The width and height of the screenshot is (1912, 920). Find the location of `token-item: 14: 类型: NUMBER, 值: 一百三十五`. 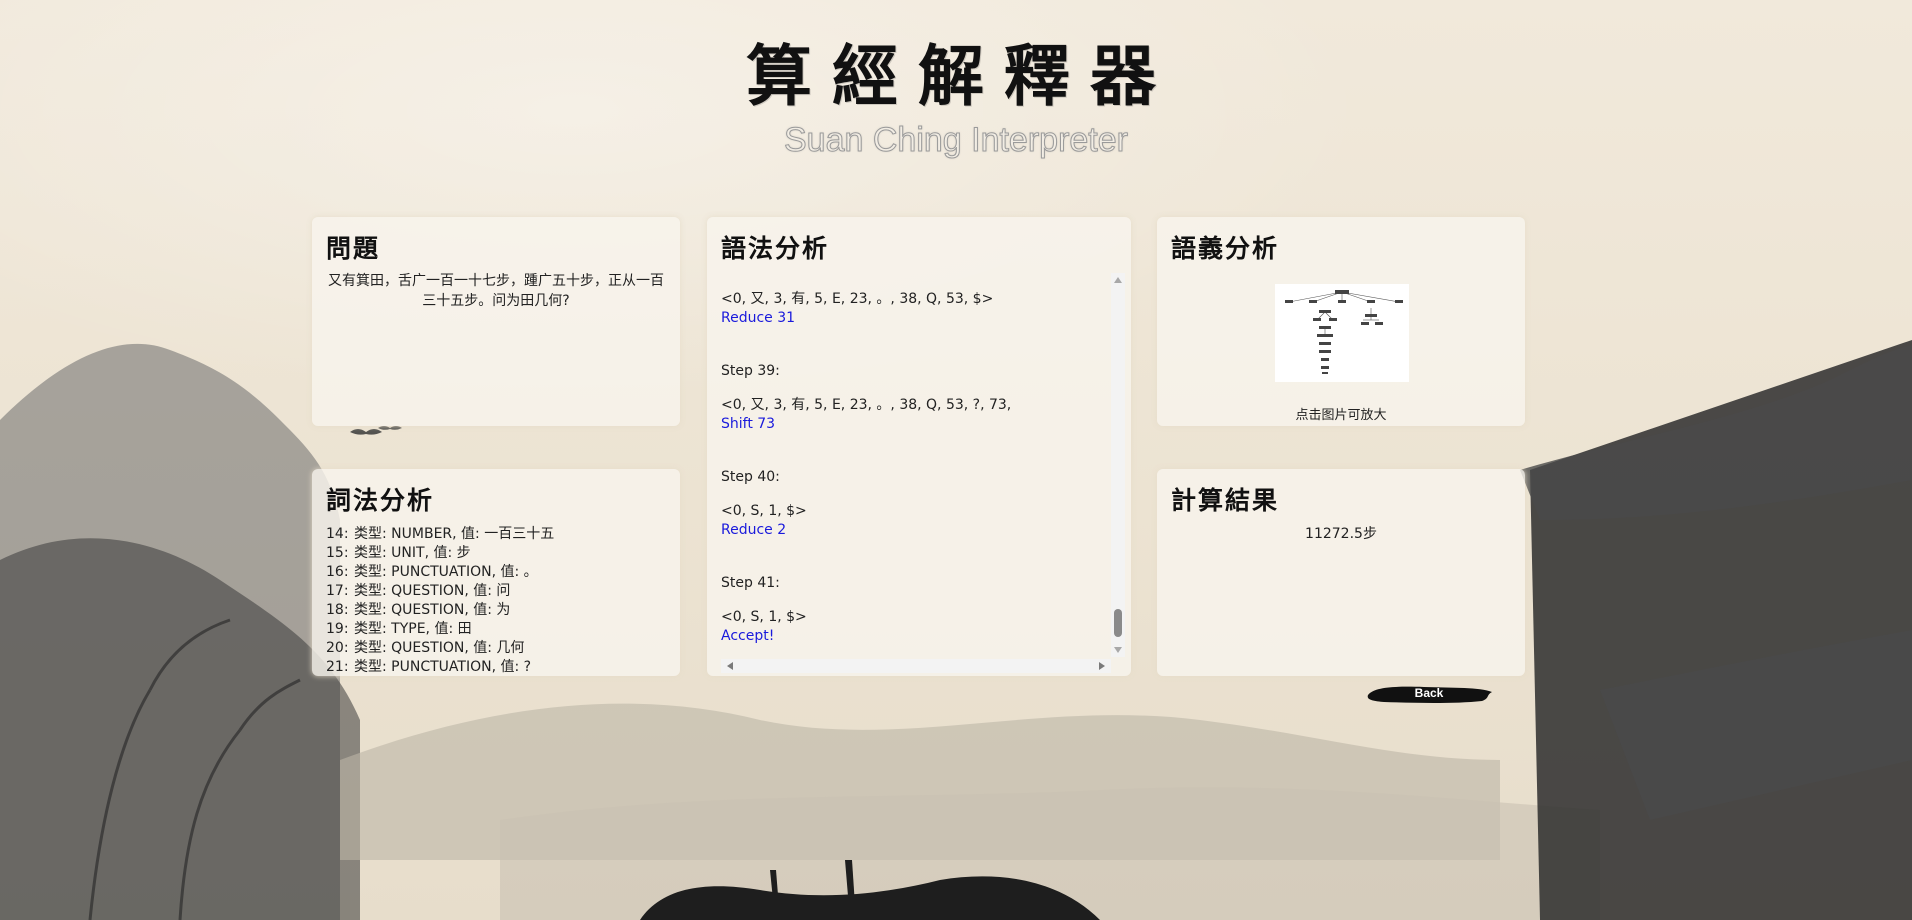

token-item: 14: 类型: NUMBER, 值: 一百三十五 is located at coordinates (496, 534).